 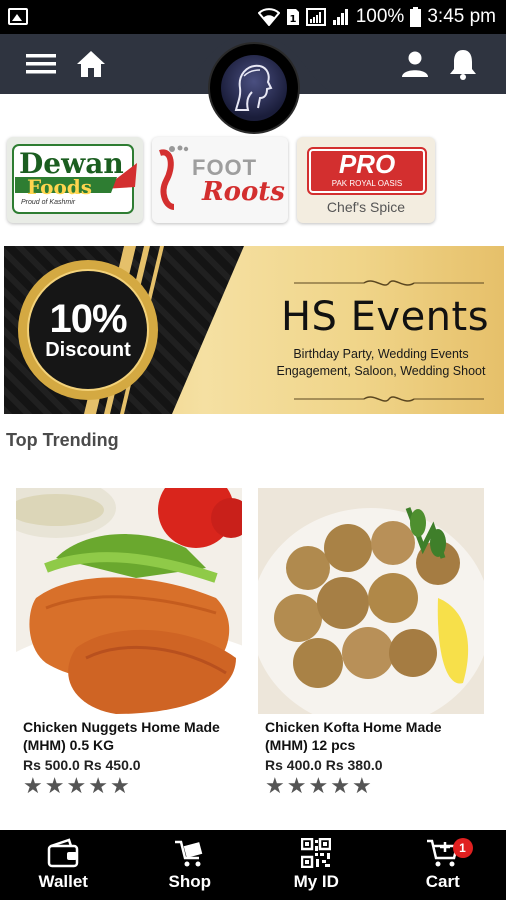 What do you see at coordinates (389, 399) in the screenshot?
I see `ornament-bottom` at bounding box center [389, 399].